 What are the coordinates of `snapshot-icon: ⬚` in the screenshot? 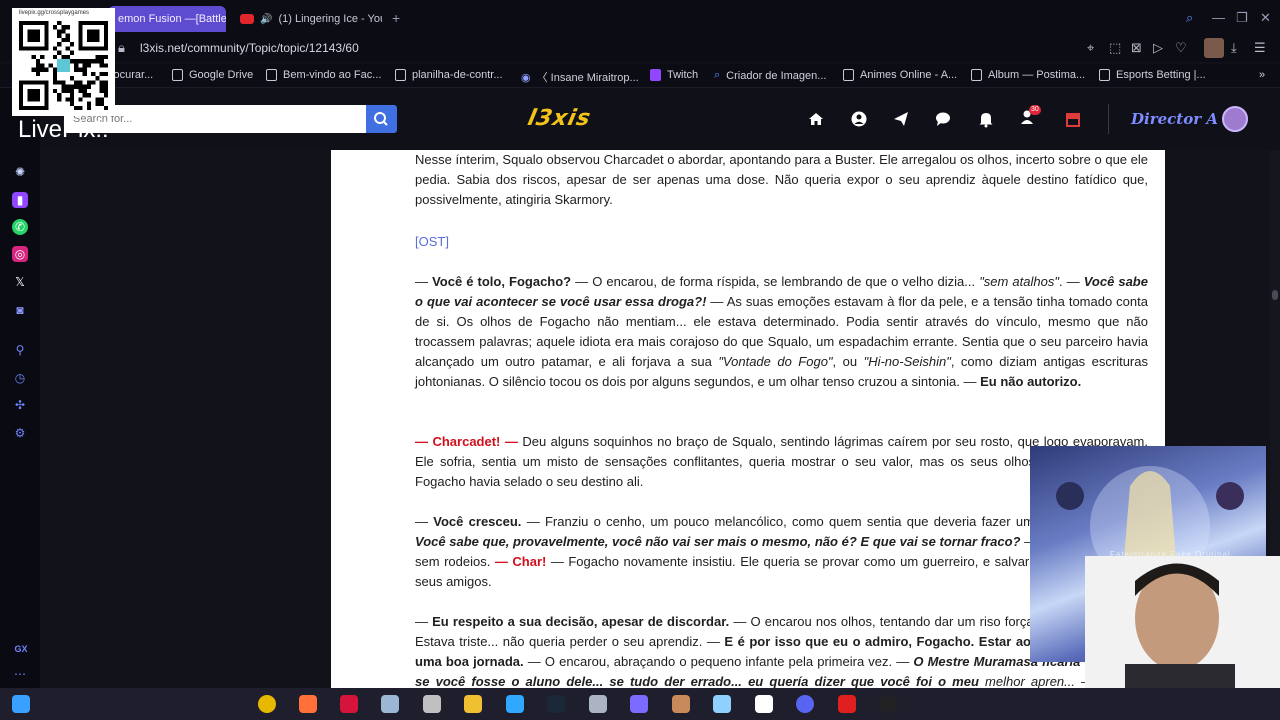 It's located at (1115, 48).